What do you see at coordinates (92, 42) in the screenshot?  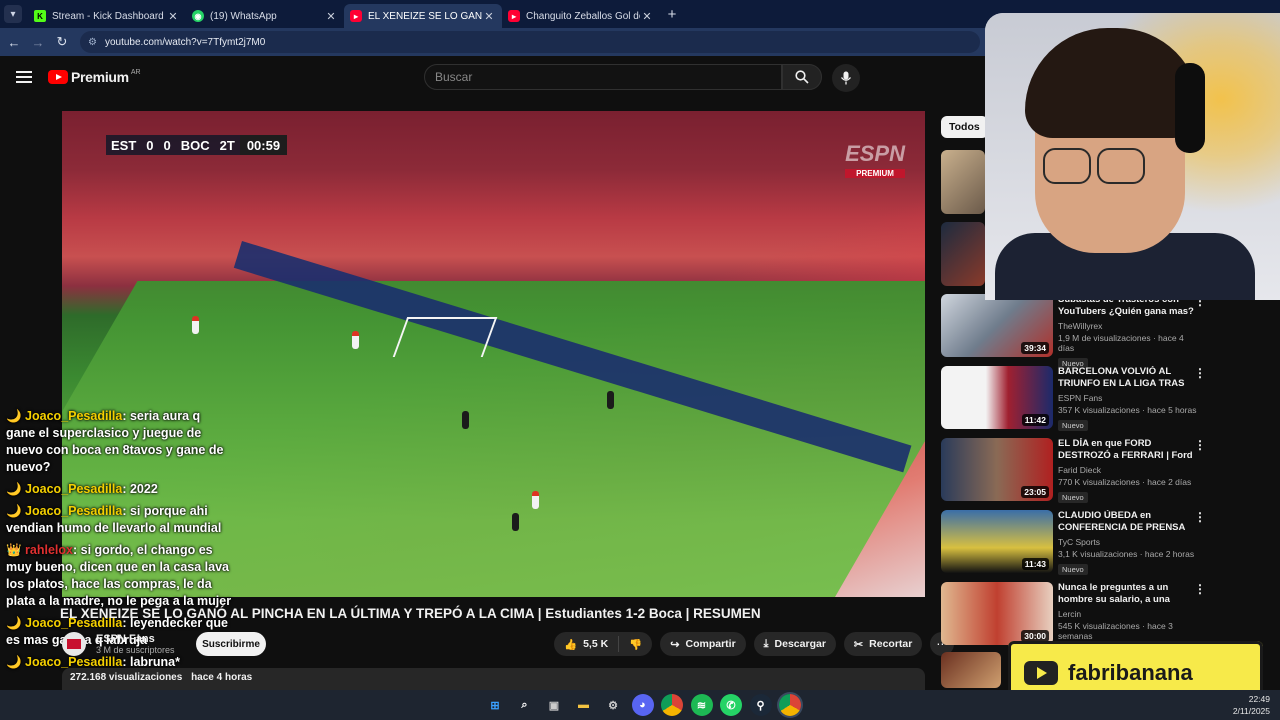 I see `site-info-icon: ⚙` at bounding box center [92, 42].